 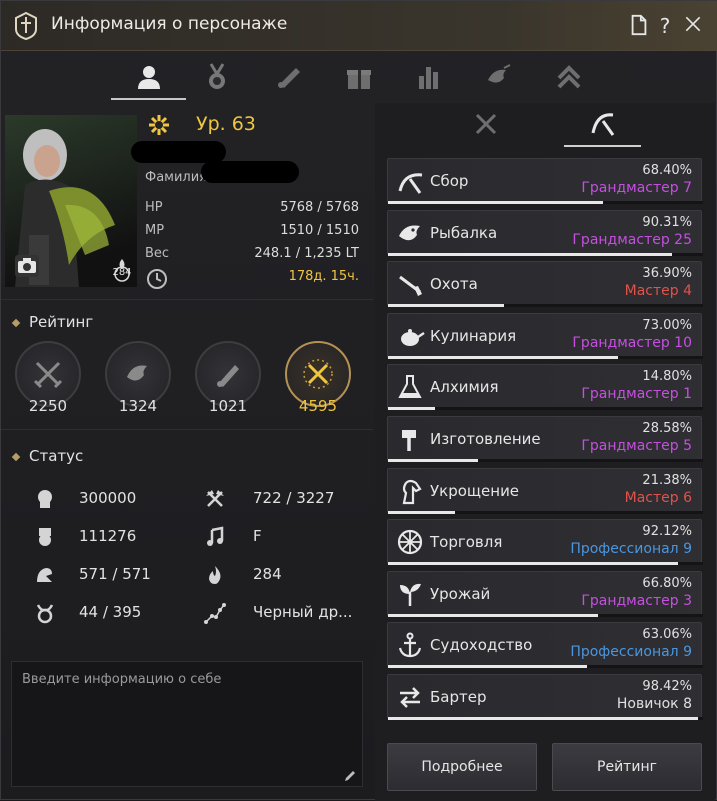 What do you see at coordinates (108, 536) in the screenshot?
I see `stat-value: 111276` at bounding box center [108, 536].